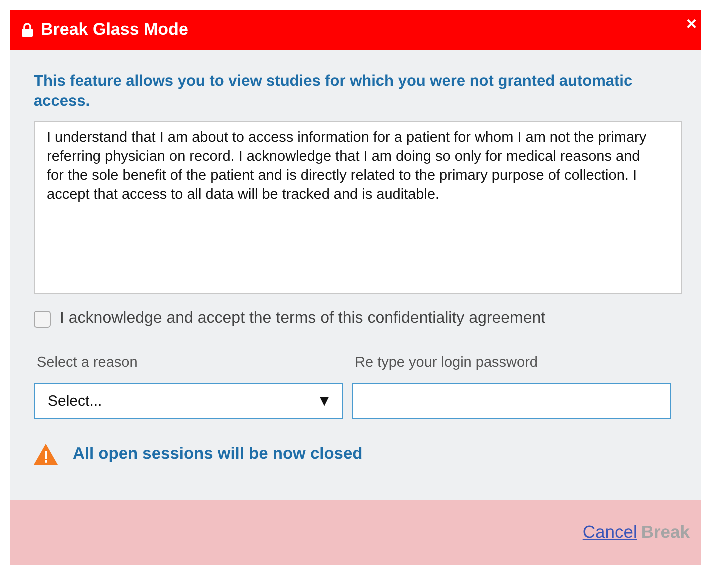 The image size is (701, 565). Describe the element at coordinates (188, 401) in the screenshot. I see `reason-select: Select... ▼` at that location.